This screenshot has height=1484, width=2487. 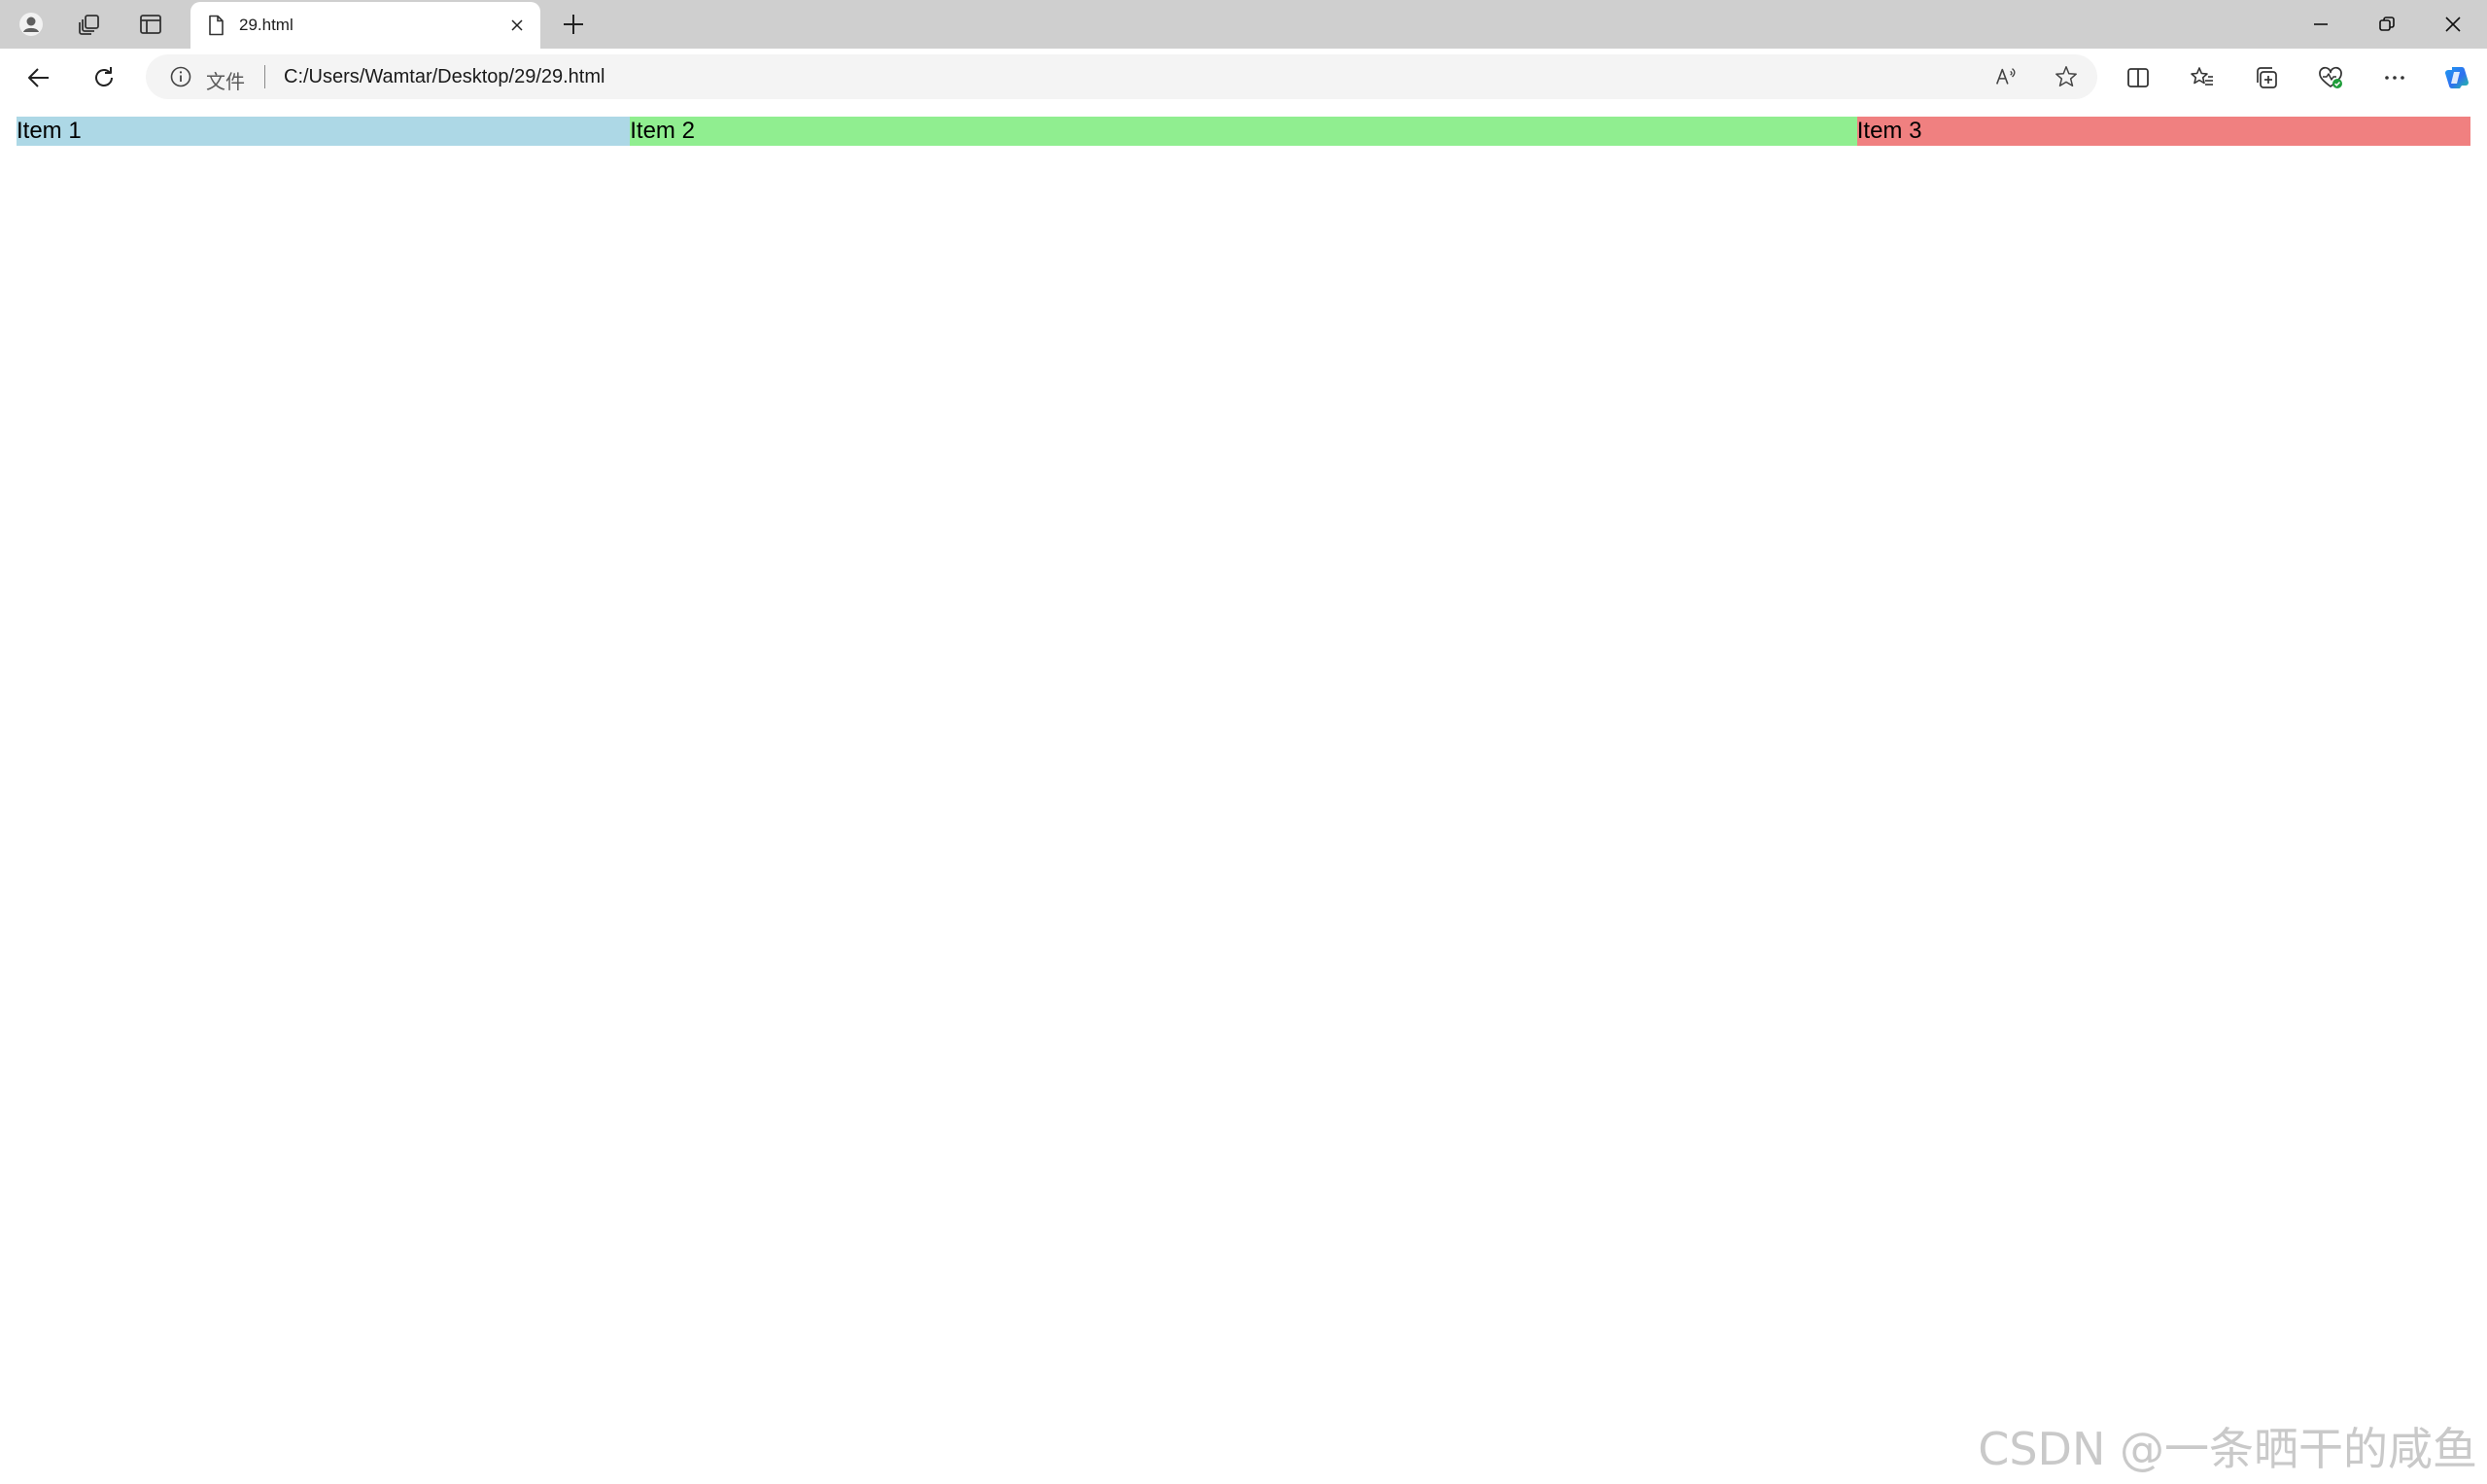 I want to click on split-screen-button, so click(x=2138, y=77).